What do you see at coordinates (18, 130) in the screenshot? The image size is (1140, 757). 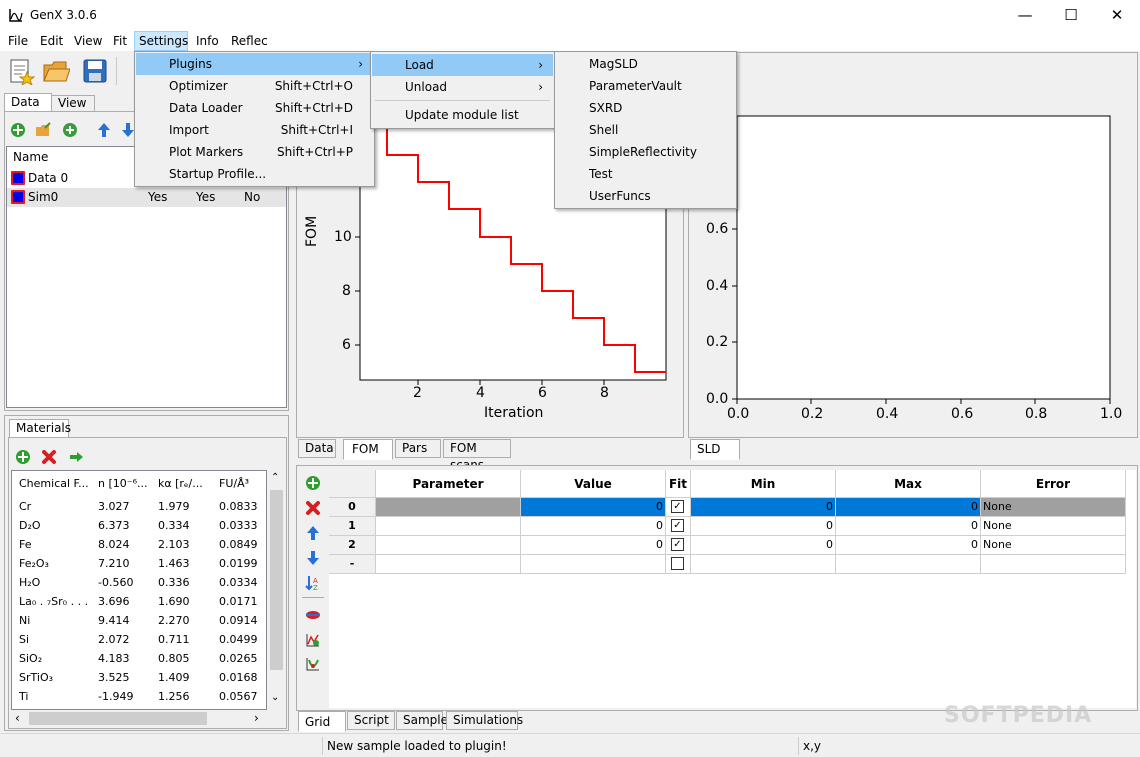 I see `add-data-icon` at bounding box center [18, 130].